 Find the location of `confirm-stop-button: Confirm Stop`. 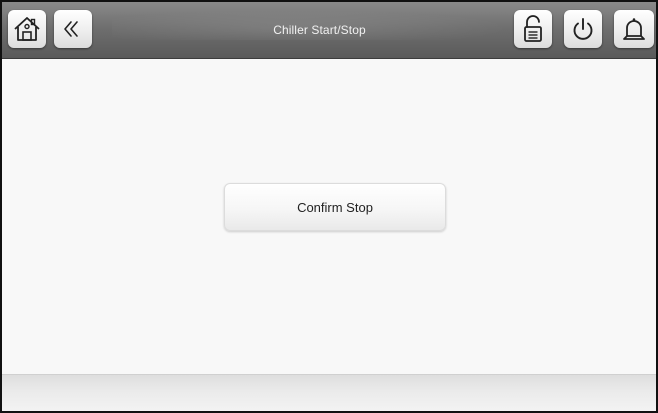

confirm-stop-button: Confirm Stop is located at coordinates (335, 207).